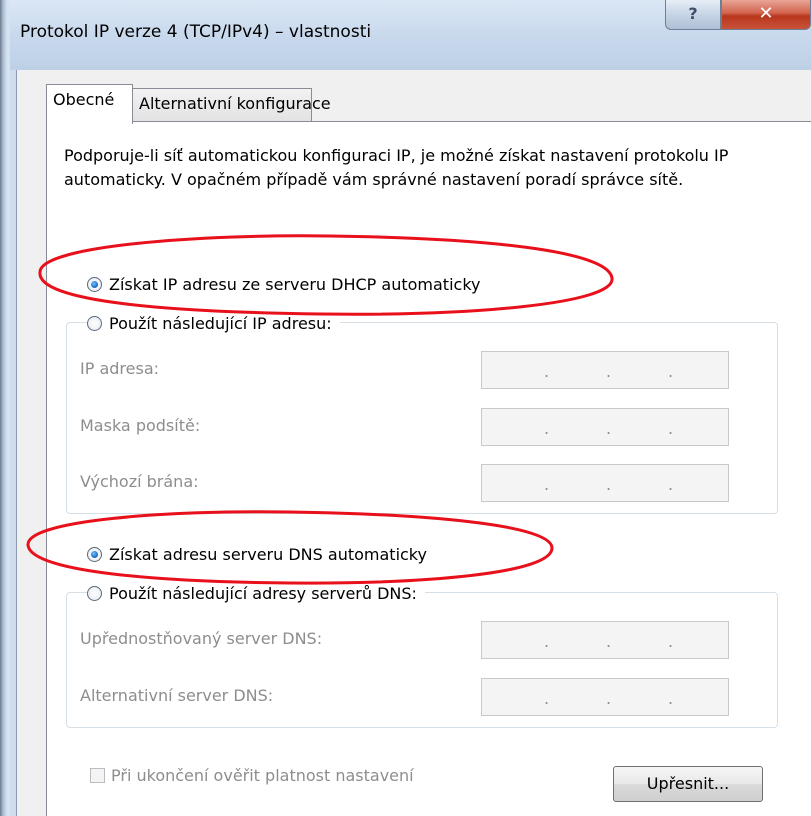 This screenshot has width=811, height=816. Describe the element at coordinates (140, 425) in the screenshot. I see `subnet-mask-label: Maska podsítě:` at that location.